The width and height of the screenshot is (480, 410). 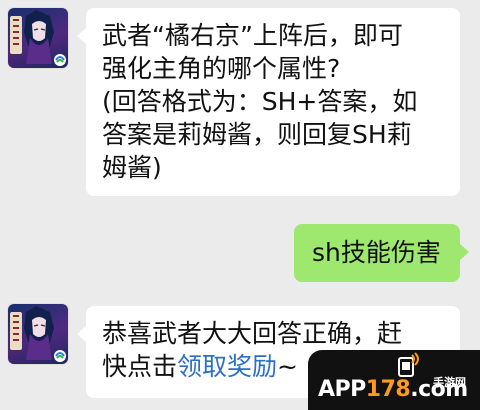 What do you see at coordinates (260, 101) in the screenshot?
I see `message-line: (回答格式为：SH+答案，如` at bounding box center [260, 101].